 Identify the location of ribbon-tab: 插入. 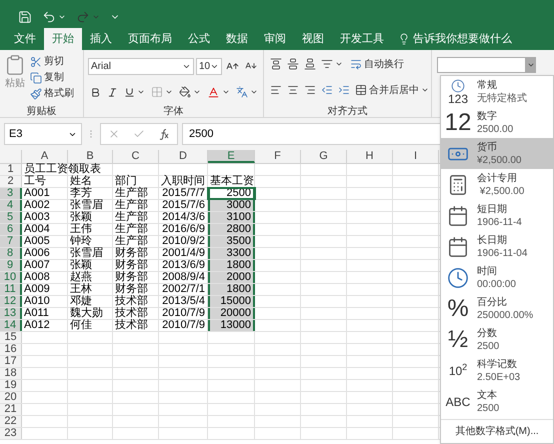
(101, 39).